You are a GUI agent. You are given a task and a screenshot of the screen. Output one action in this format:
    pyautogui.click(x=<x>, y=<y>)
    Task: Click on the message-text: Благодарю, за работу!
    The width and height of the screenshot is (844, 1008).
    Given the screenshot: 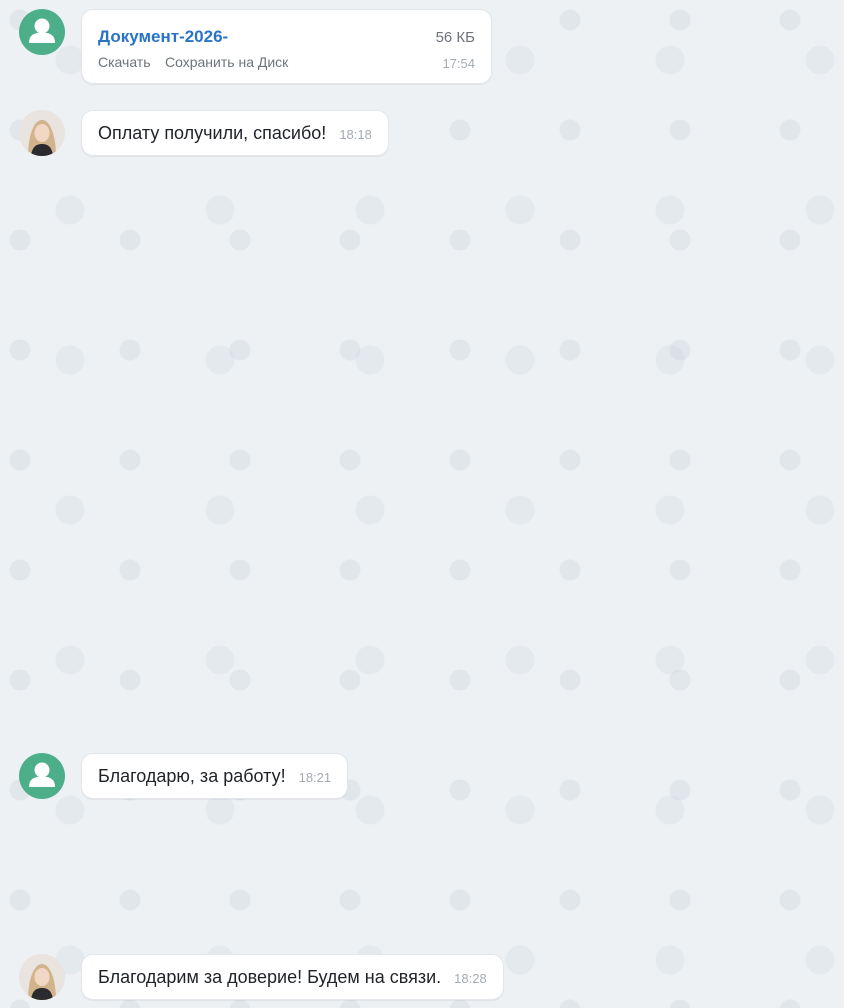 What is the action you would take?
    pyautogui.click(x=192, y=775)
    